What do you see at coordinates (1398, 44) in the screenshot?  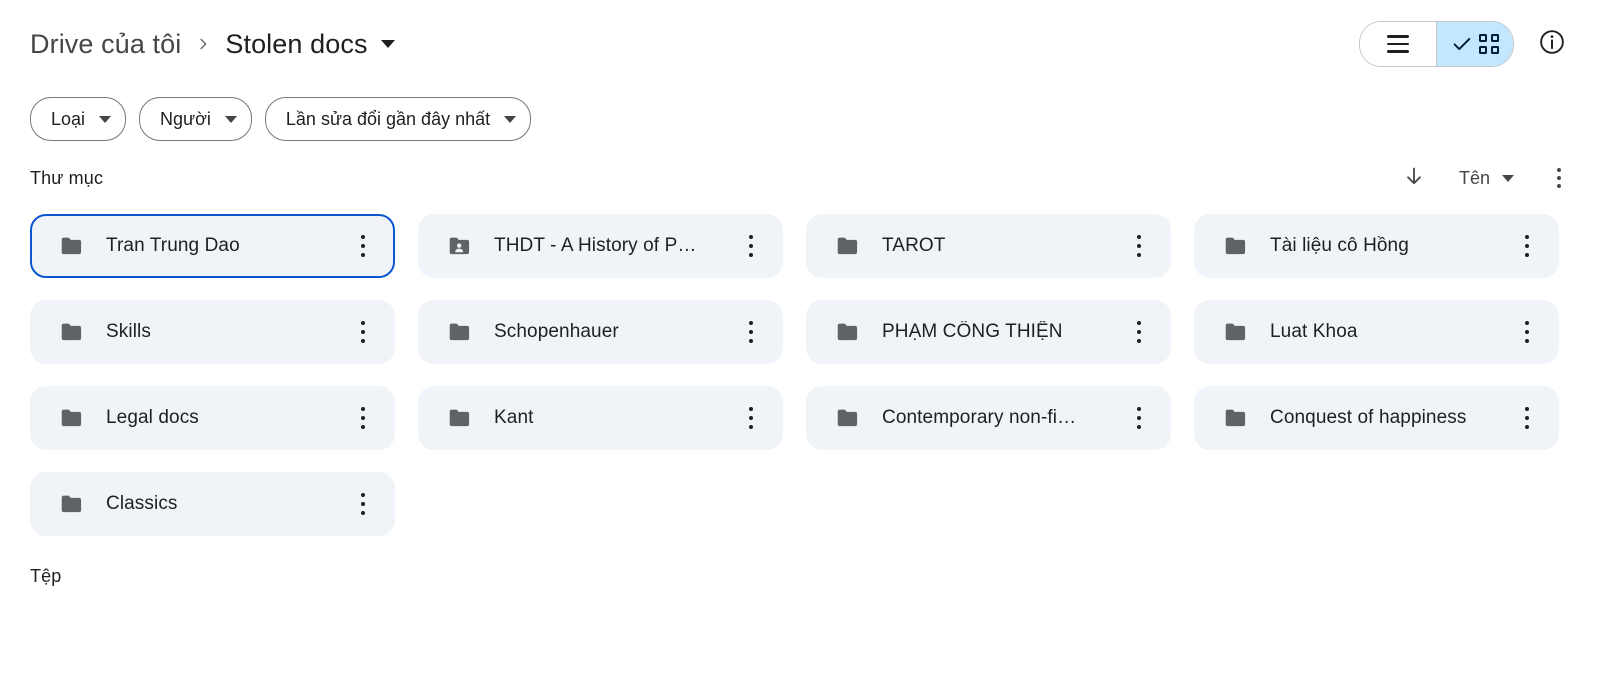 I see `list-view-button` at bounding box center [1398, 44].